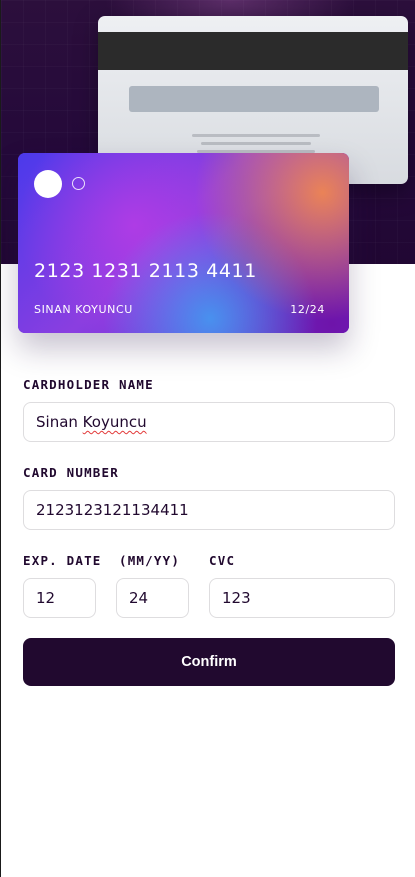 This screenshot has width=415, height=877. Describe the element at coordinates (59, 598) in the screenshot. I see `exp-month-input: 12` at that location.